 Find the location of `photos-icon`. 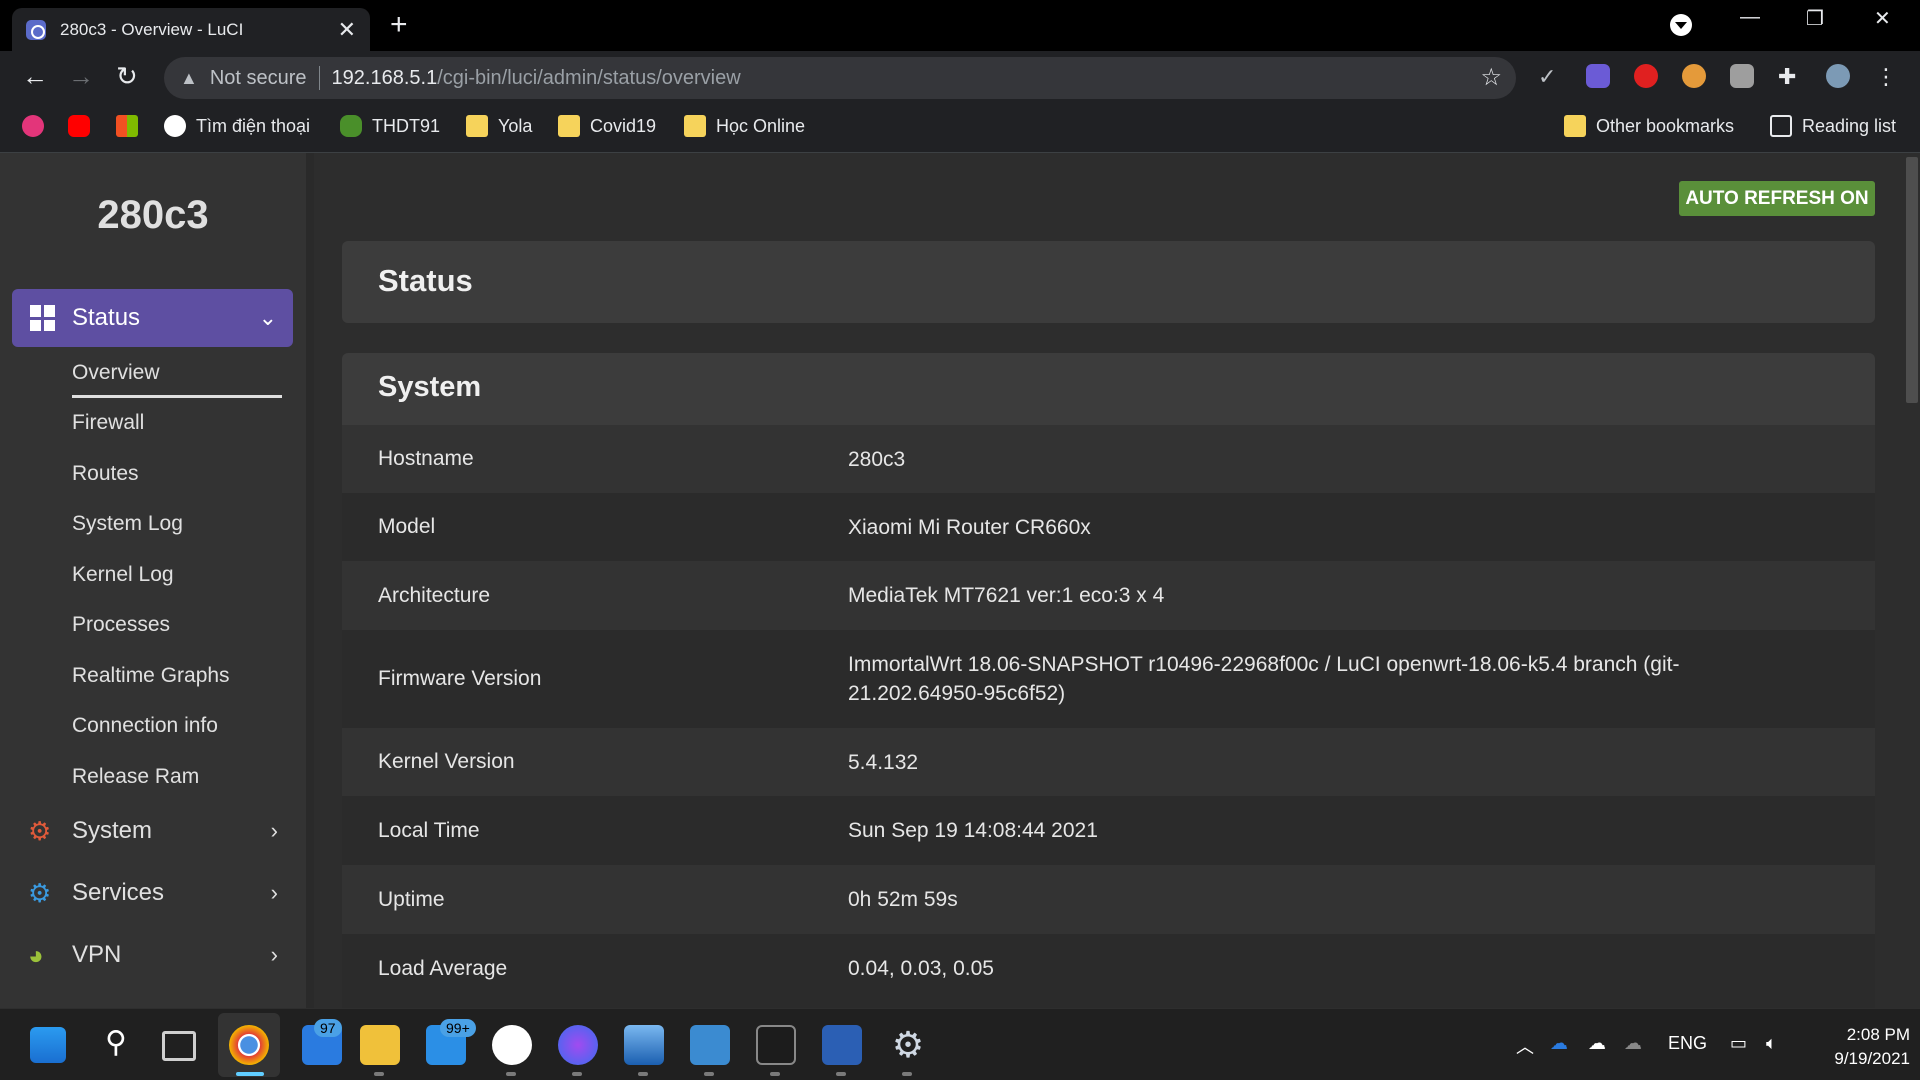

photos-icon is located at coordinates (644, 1045).